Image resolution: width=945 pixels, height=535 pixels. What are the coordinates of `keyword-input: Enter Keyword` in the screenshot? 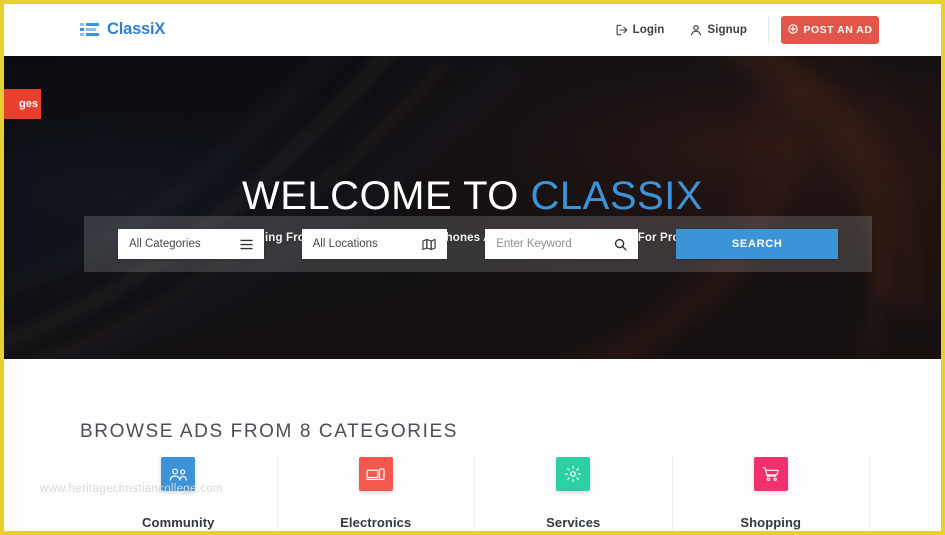 It's located at (562, 244).